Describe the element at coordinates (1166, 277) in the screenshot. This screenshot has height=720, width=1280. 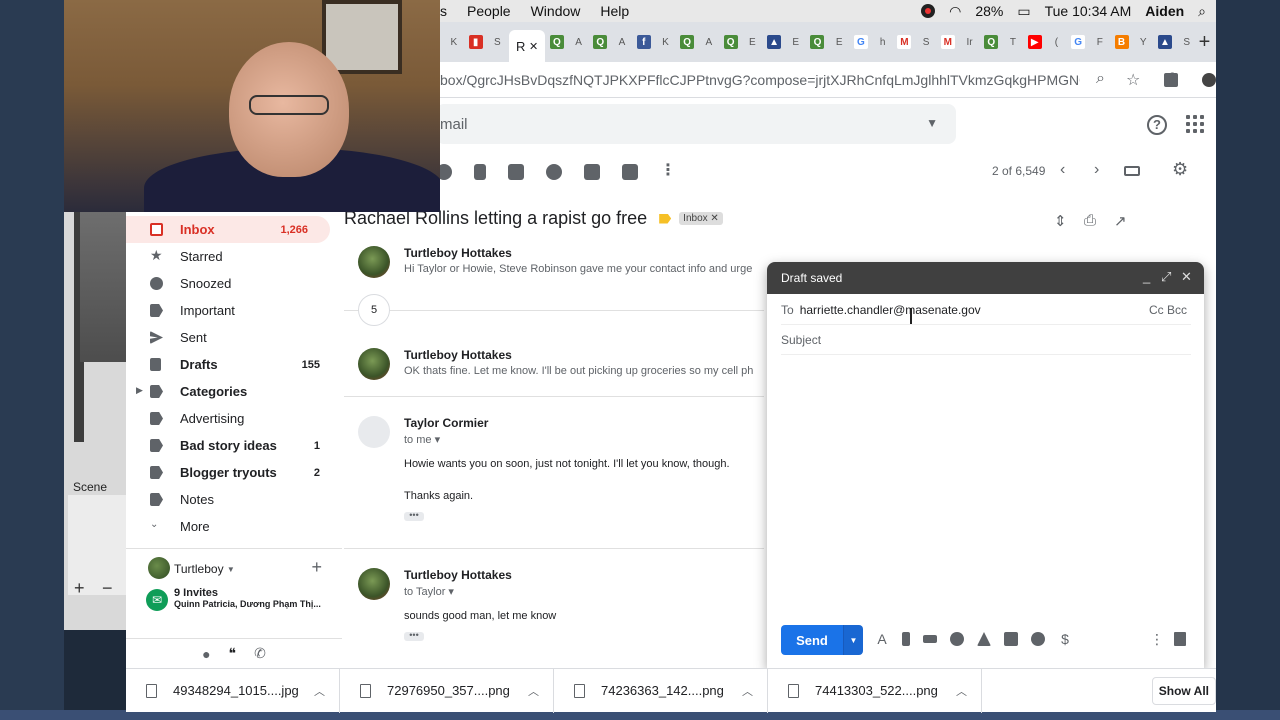
I see `fullscreen-icon: ⤢` at that location.